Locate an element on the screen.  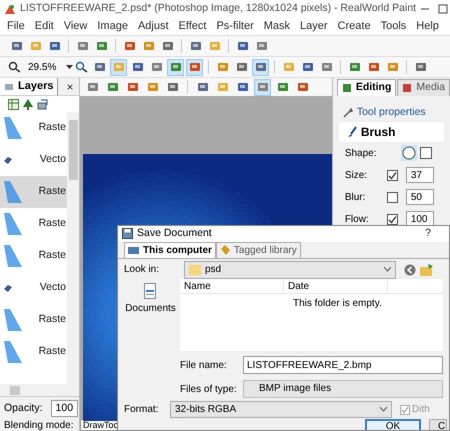
tree-icon is located at coordinates (28, 104).